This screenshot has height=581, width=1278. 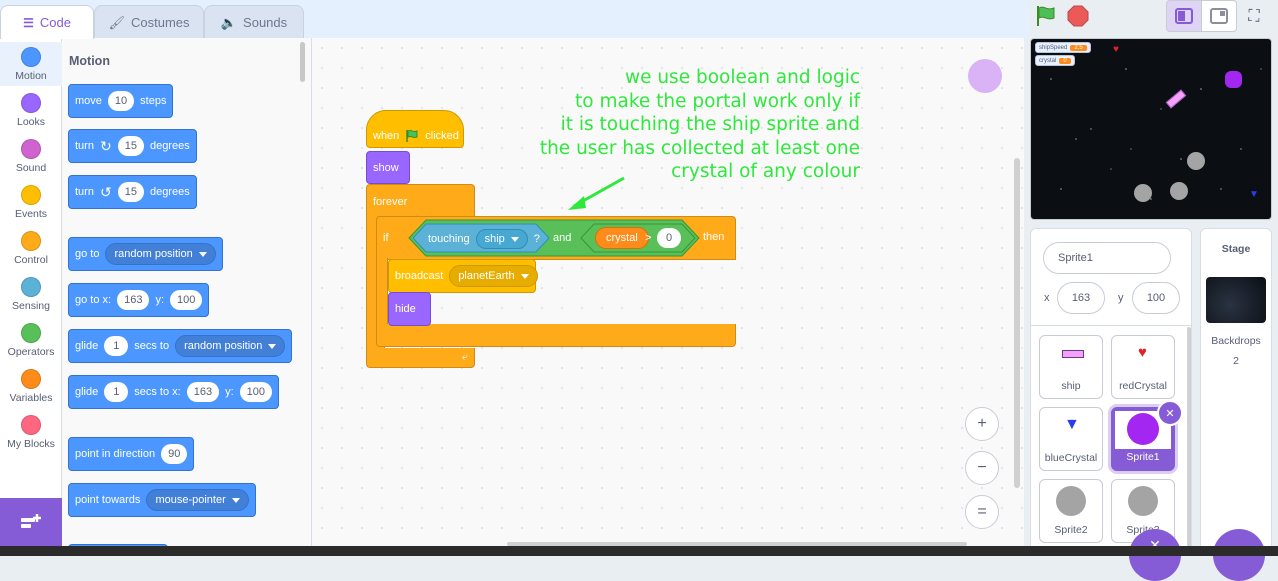 What do you see at coordinates (31, 379) in the screenshot?
I see `variables-dot-icon` at bounding box center [31, 379].